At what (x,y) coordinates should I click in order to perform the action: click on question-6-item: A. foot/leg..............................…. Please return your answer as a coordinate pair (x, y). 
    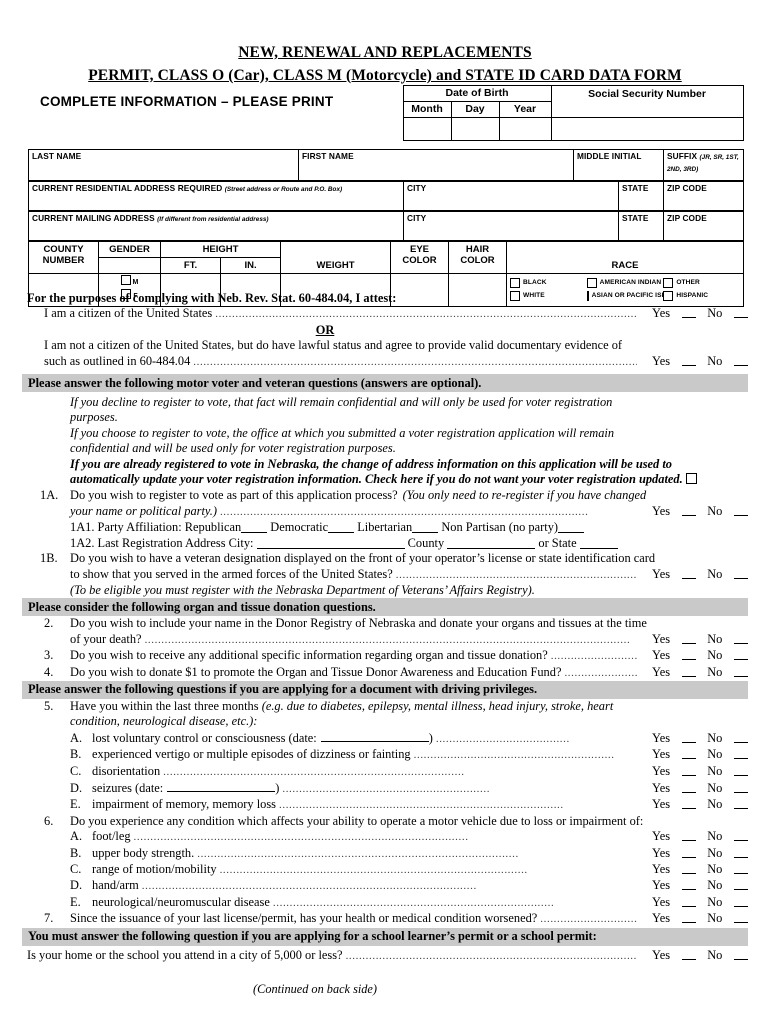
    Looking at the image, I should click on (385, 837).